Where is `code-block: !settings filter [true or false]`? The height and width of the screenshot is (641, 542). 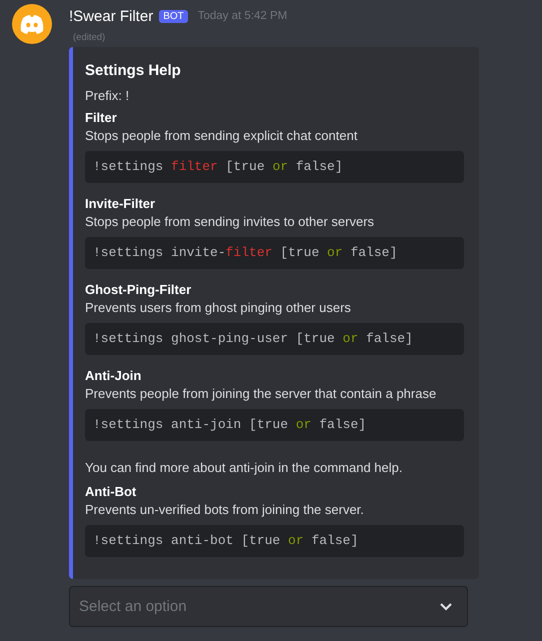 code-block: !settings filter [true or false] is located at coordinates (274, 167).